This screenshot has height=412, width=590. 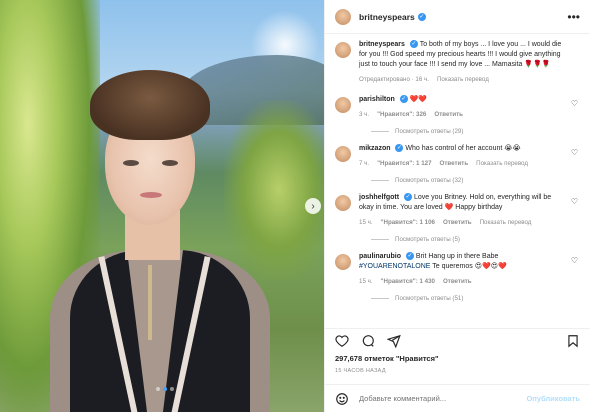 What do you see at coordinates (342, 399) in the screenshot?
I see `smiley-icon` at bounding box center [342, 399].